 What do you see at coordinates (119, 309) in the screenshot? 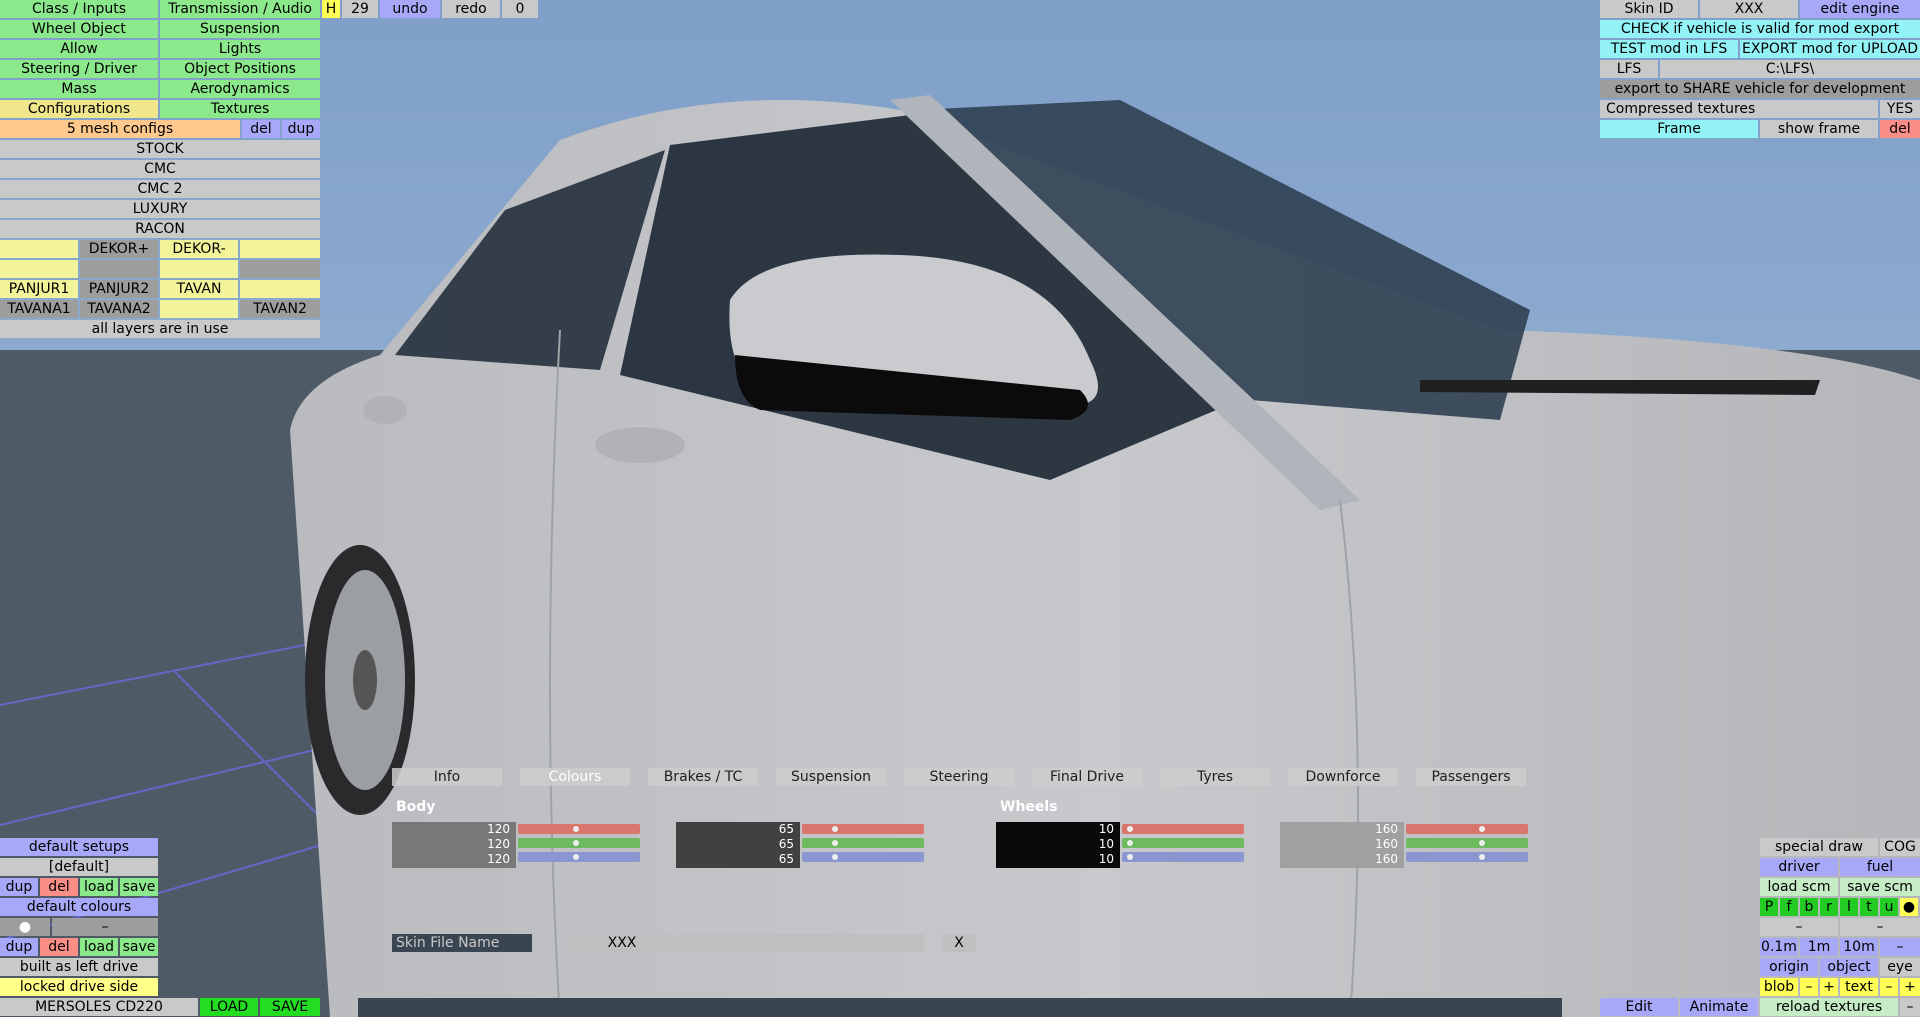
I see `layer-tavana2: TAVANA2` at bounding box center [119, 309].